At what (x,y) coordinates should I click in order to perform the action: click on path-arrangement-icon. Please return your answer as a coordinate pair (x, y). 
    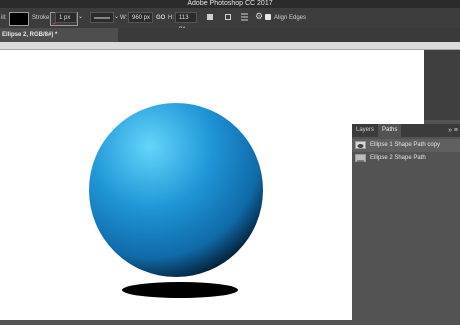
    Looking at the image, I should click on (244, 17).